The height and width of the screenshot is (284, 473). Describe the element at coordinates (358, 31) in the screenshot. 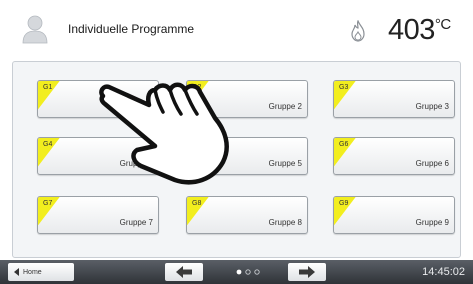

I see `flame-icon` at that location.